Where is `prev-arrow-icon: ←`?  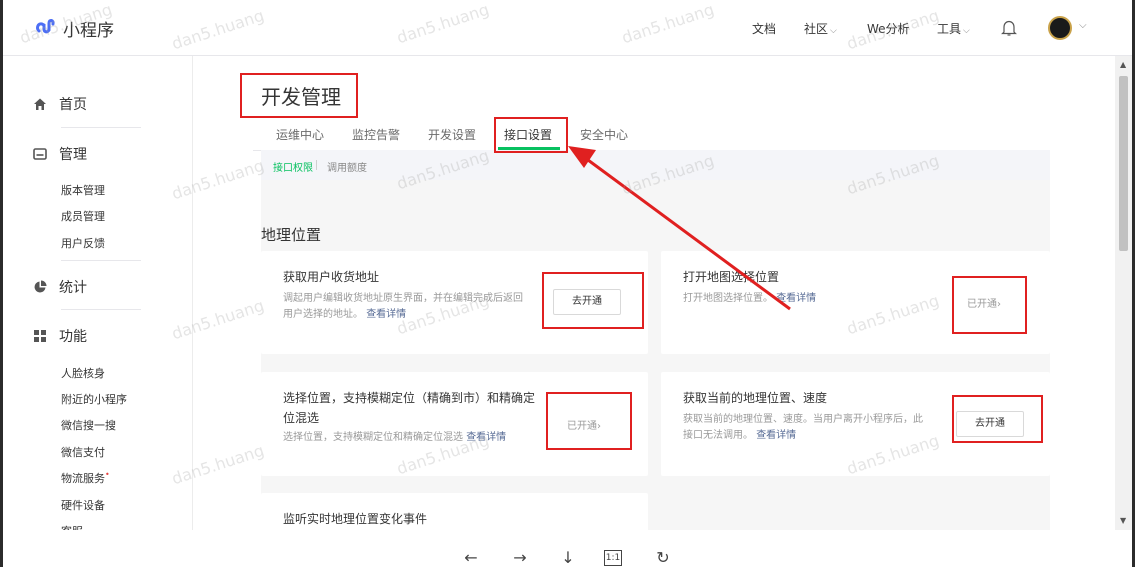
prev-arrow-icon: ← is located at coordinates (471, 557).